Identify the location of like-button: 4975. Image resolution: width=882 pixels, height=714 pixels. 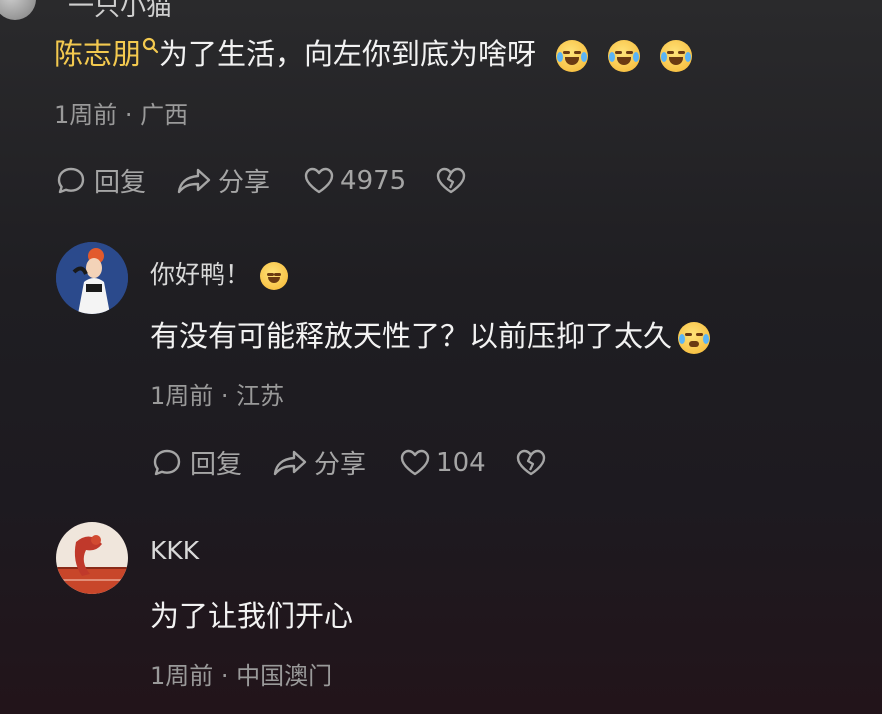
(354, 181).